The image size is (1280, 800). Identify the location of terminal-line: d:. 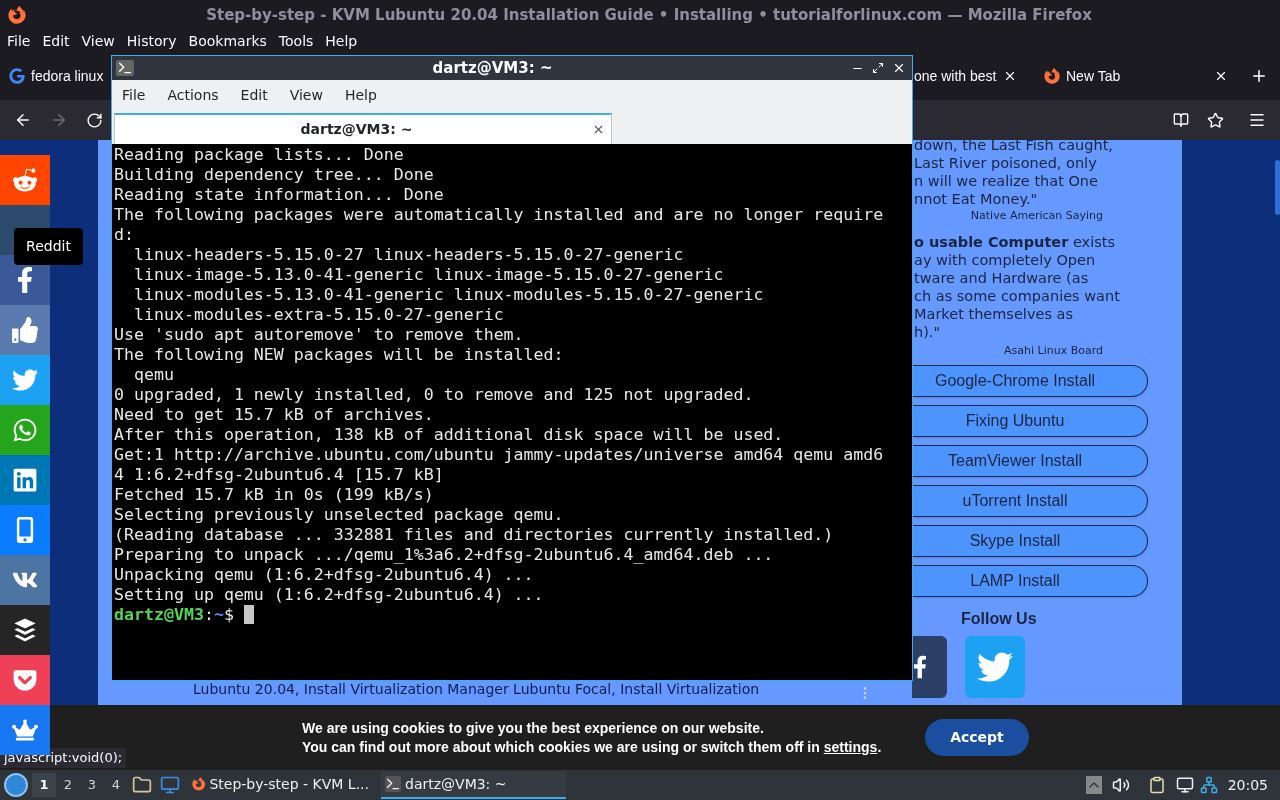
(124, 235).